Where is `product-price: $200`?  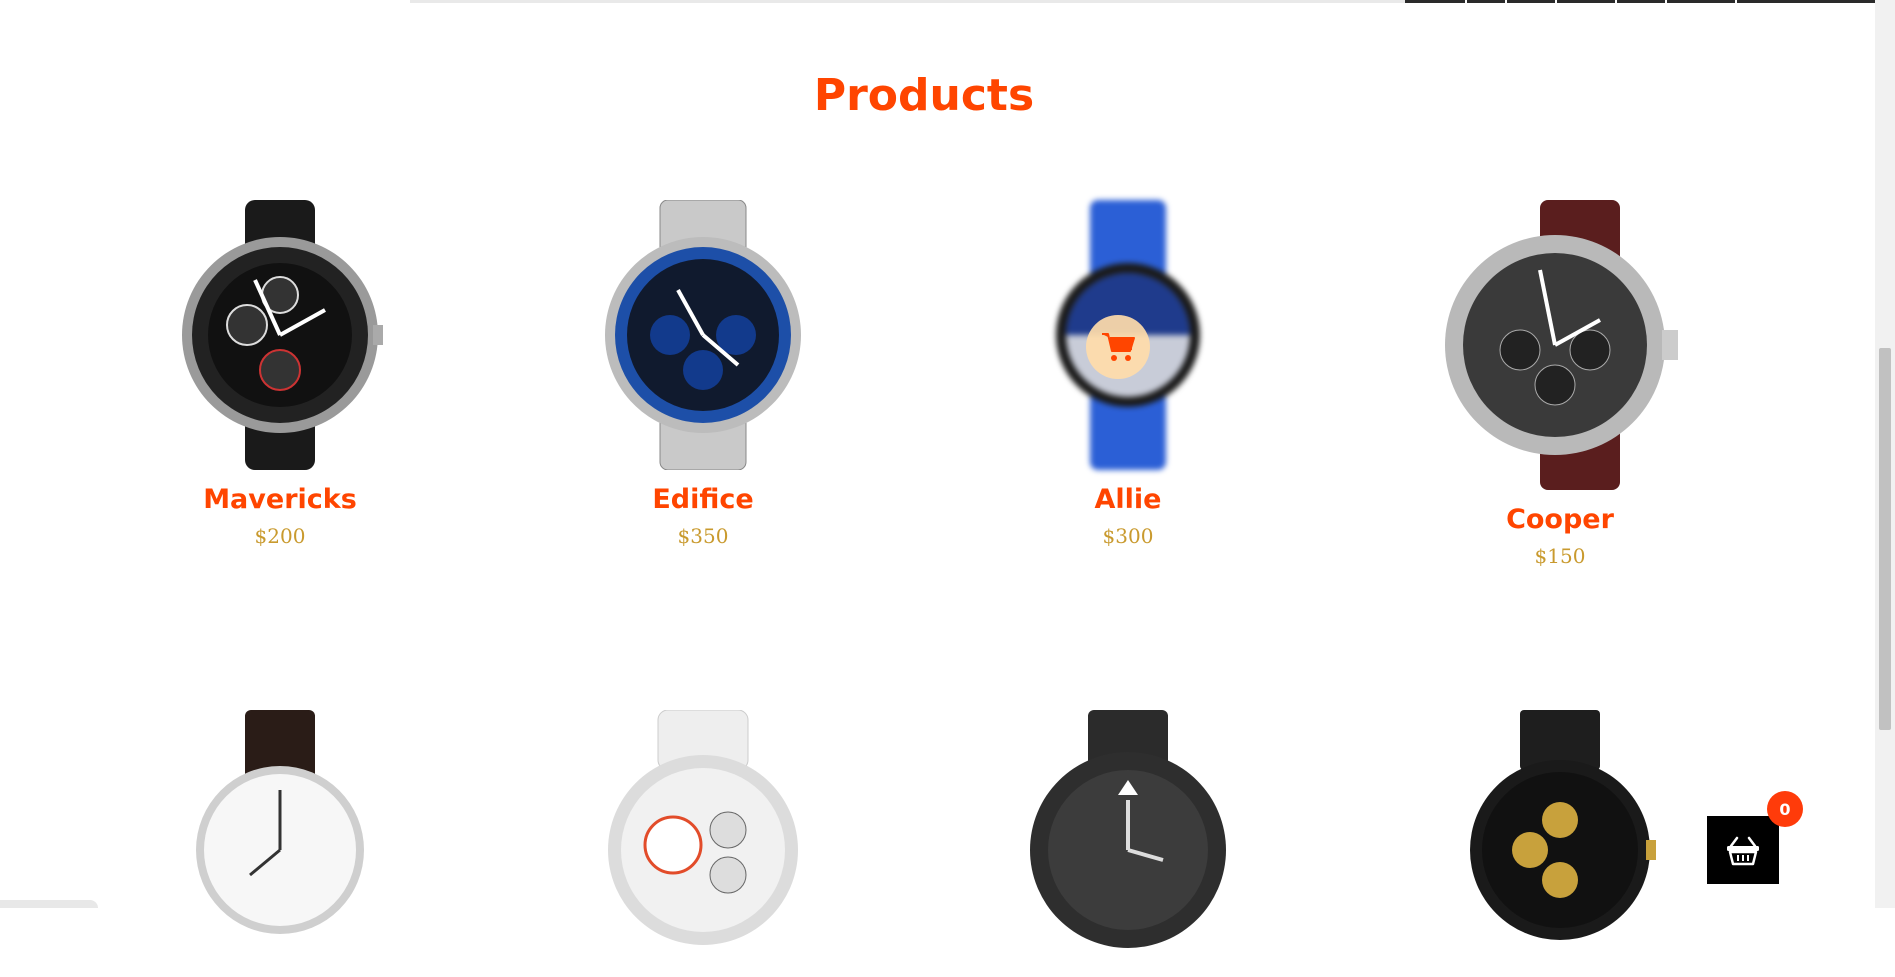
product-price: $200 is located at coordinates (280, 536).